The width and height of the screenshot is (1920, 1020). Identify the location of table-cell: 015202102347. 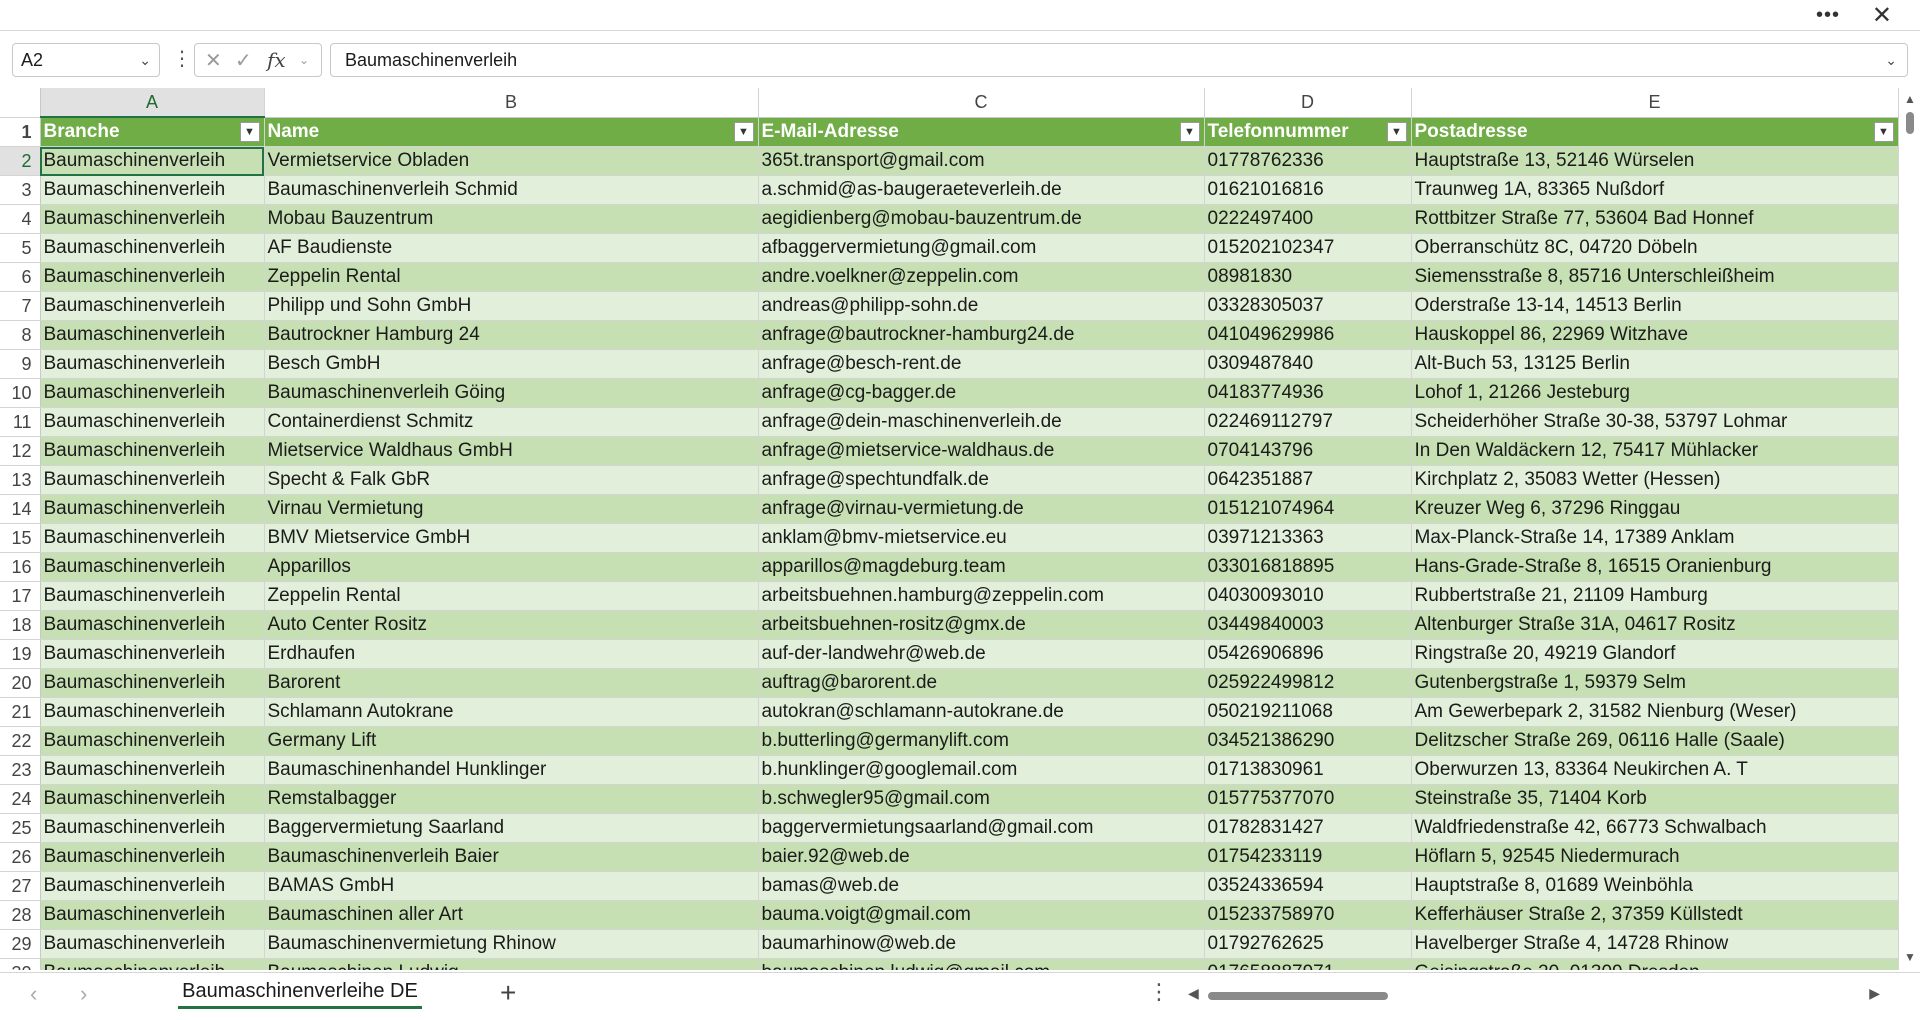
(1308, 248).